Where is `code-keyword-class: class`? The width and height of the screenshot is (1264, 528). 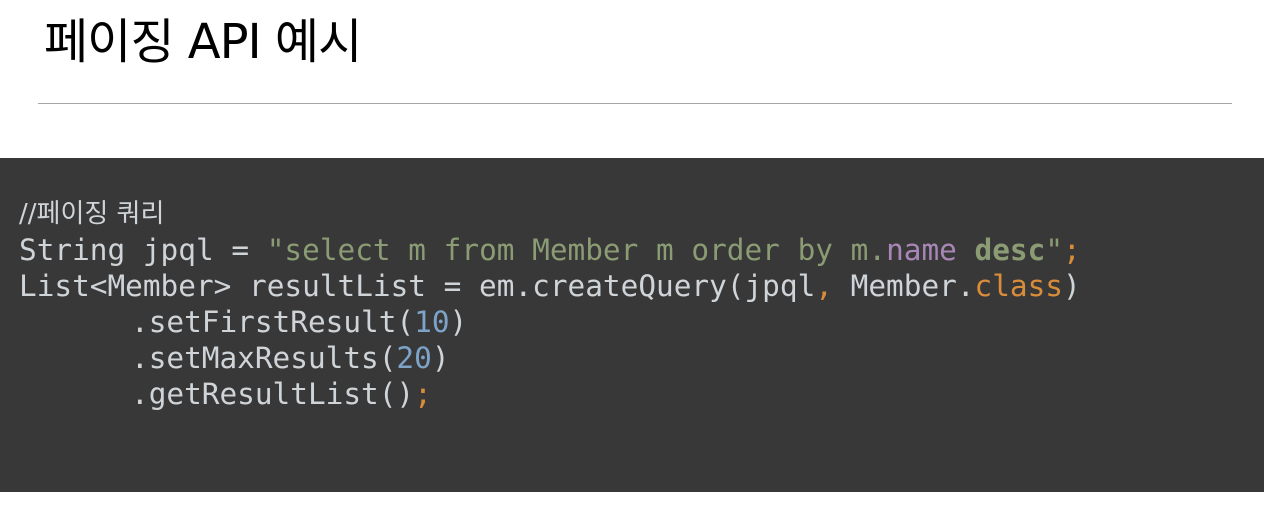 code-keyword-class: class is located at coordinates (1019, 286).